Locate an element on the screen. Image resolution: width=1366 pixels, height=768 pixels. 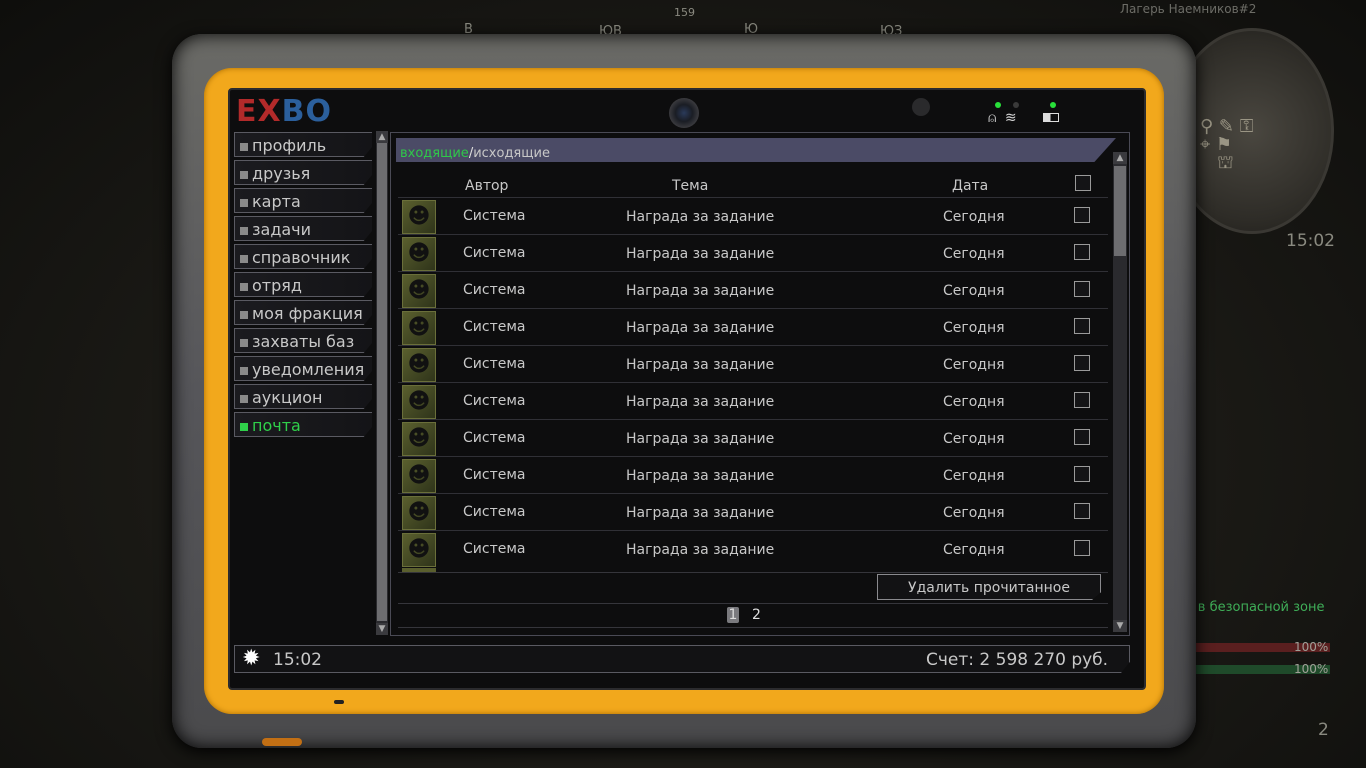
account-balance: Счет: 2 598 270 руб. is located at coordinates (1017, 660).